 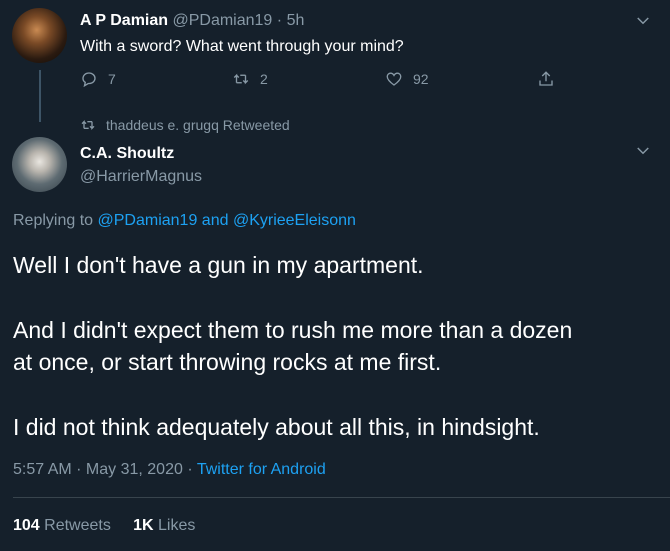 I want to click on like-icon, so click(x=394, y=79).